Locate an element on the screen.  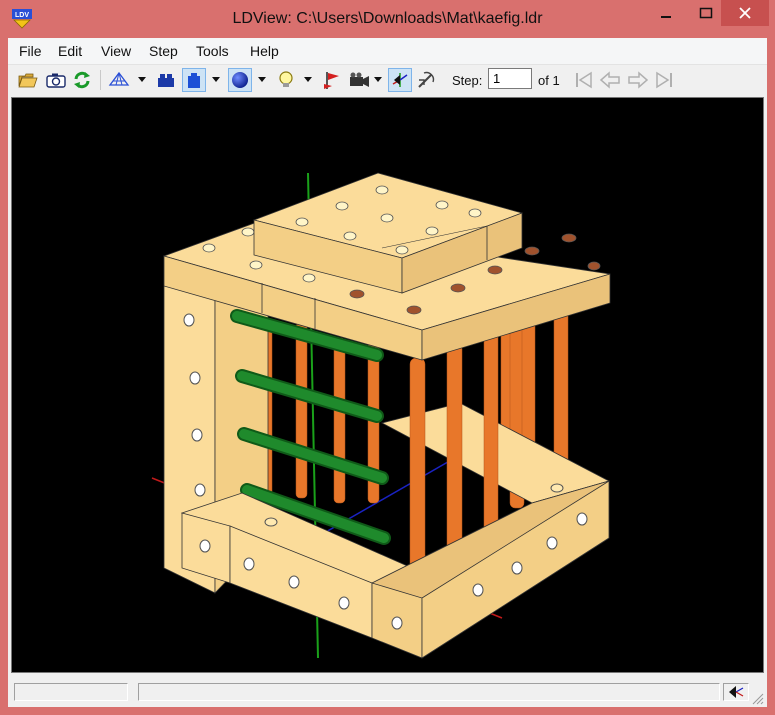
last-step-icon is located at coordinates (664, 80).